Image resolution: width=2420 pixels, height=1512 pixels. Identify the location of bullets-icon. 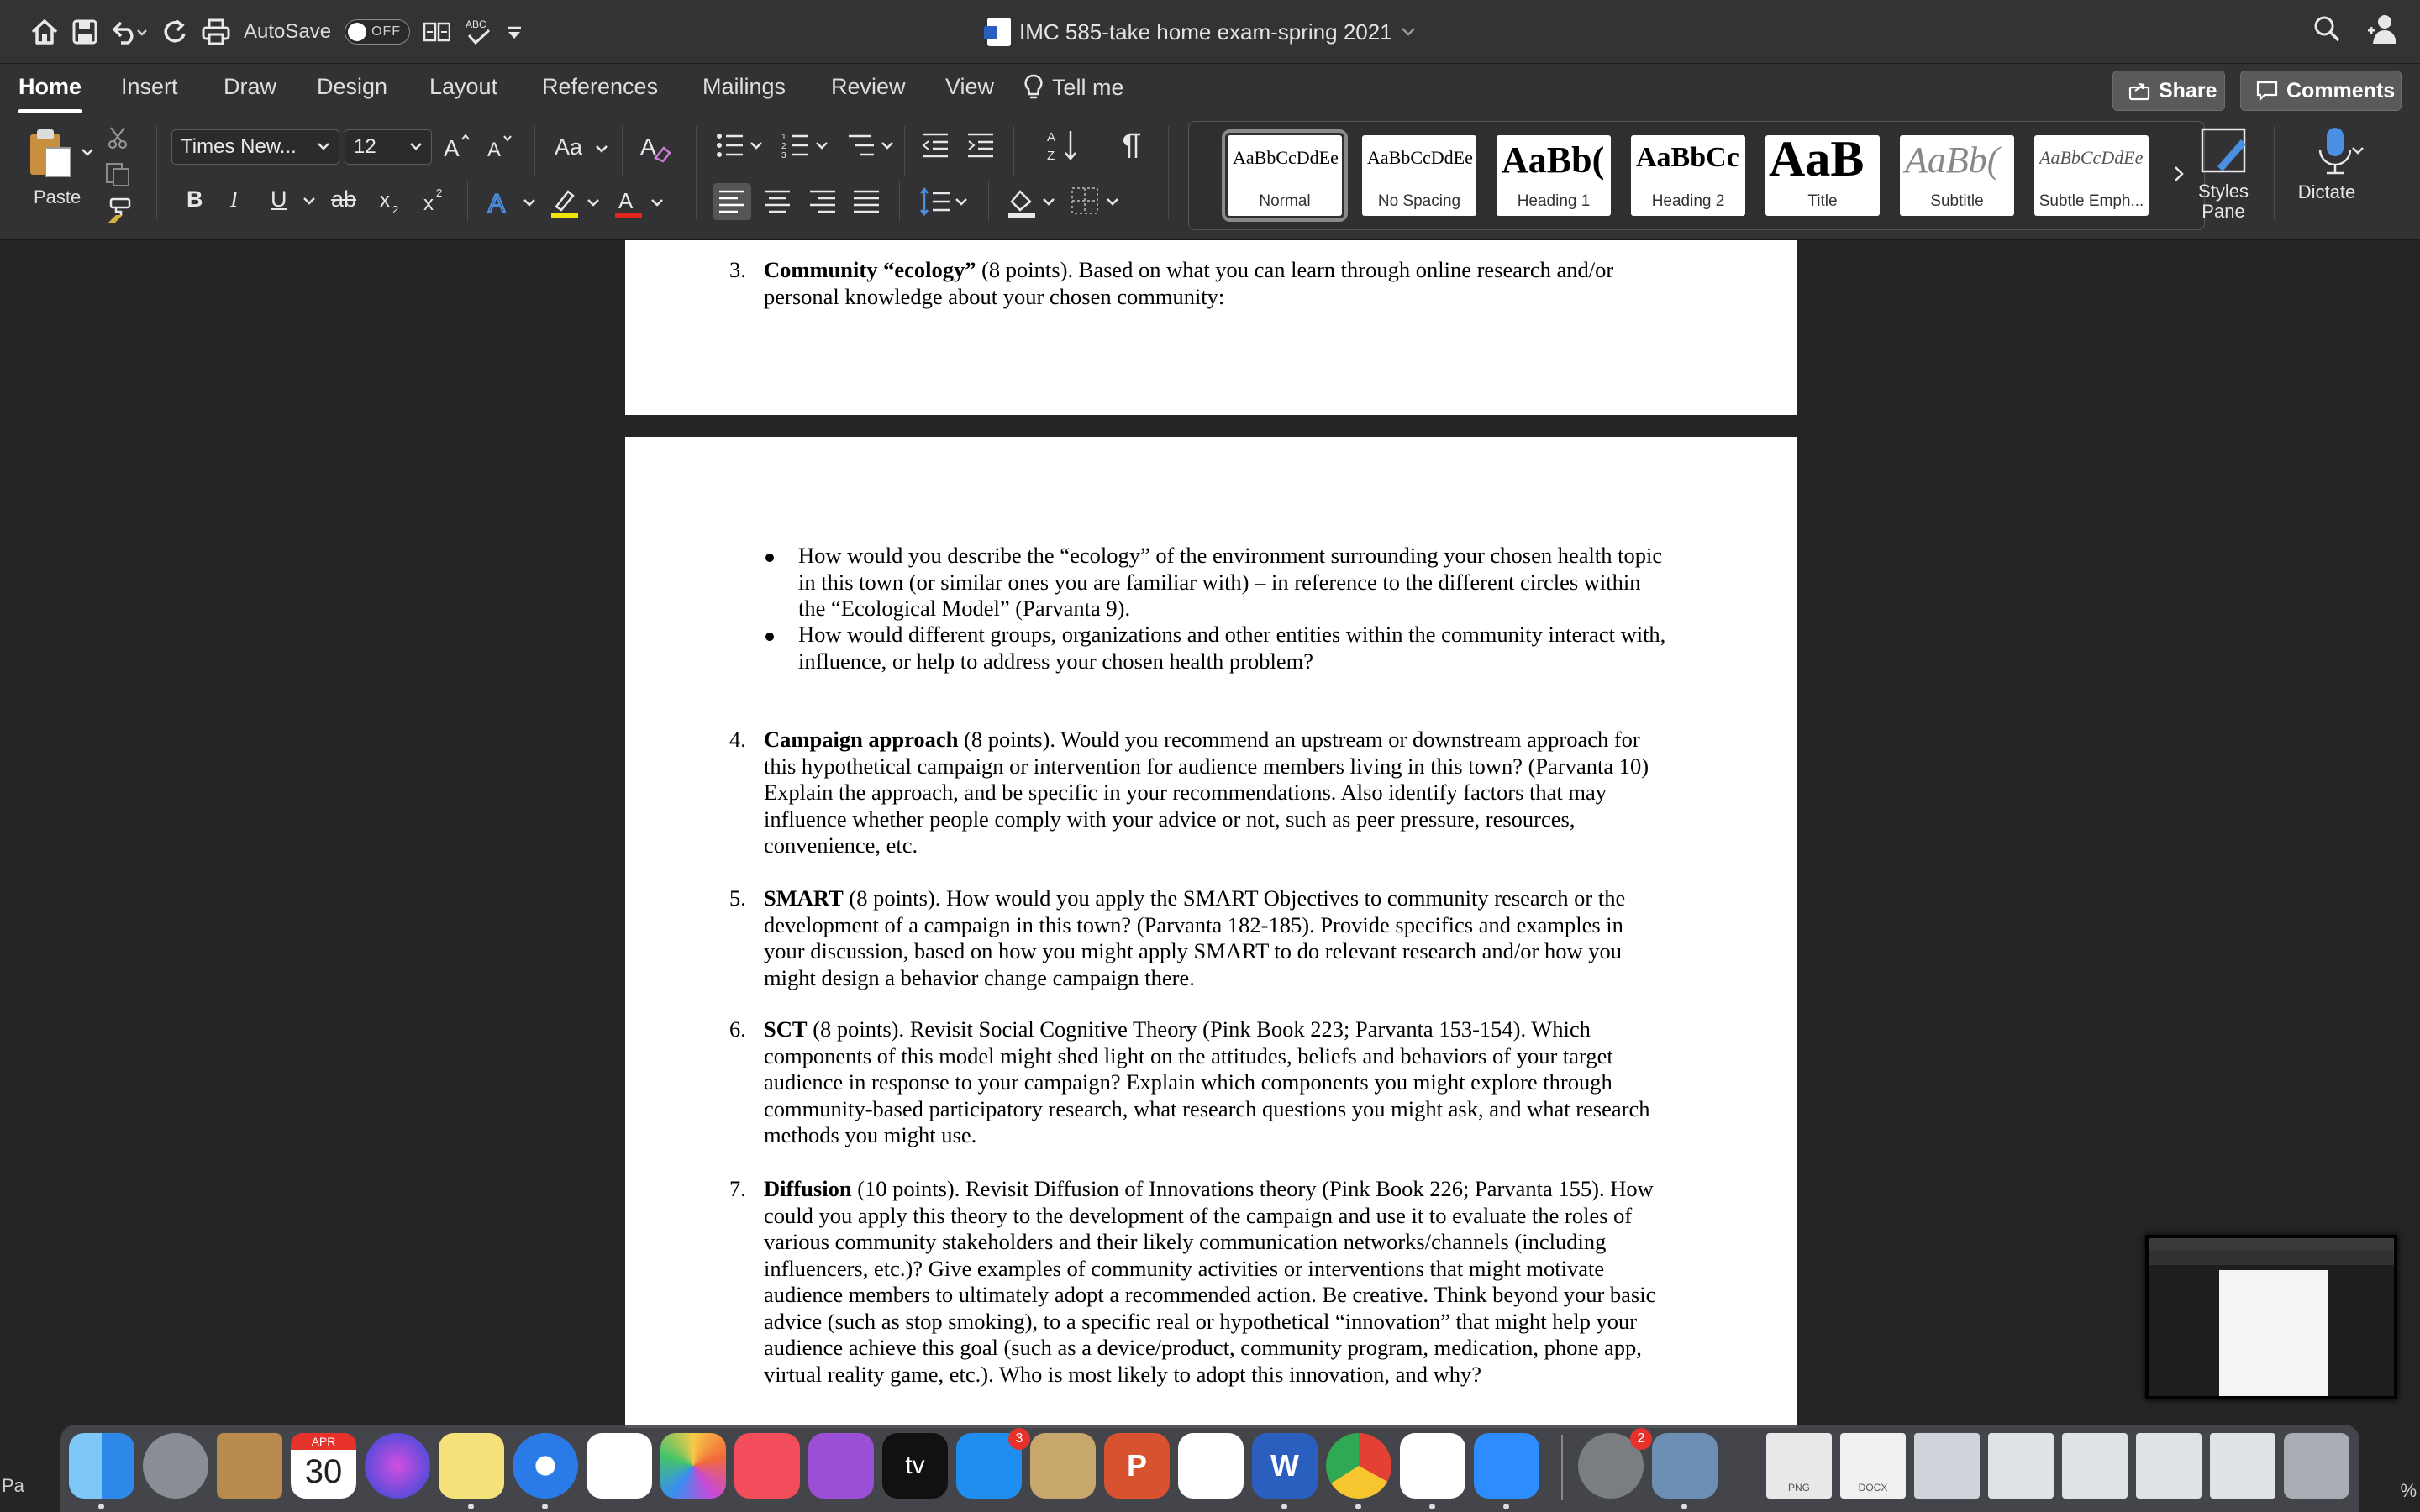
(740, 145).